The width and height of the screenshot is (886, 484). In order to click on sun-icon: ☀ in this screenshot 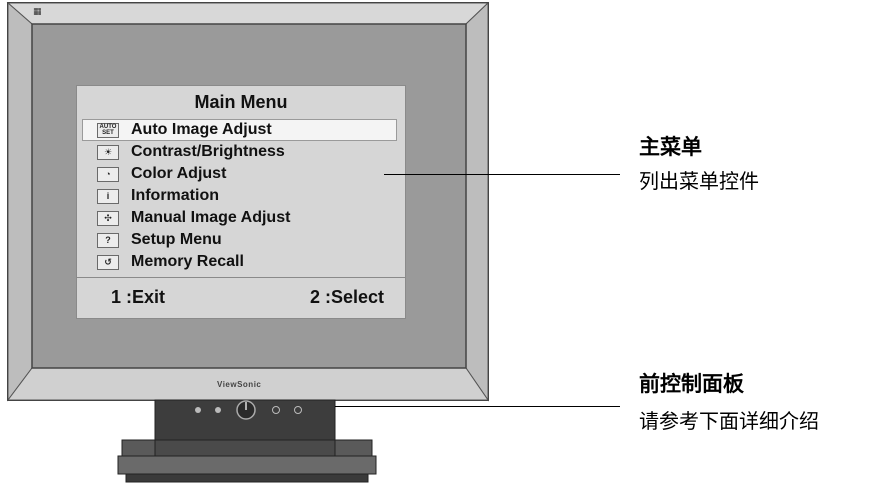, I will do `click(108, 152)`.